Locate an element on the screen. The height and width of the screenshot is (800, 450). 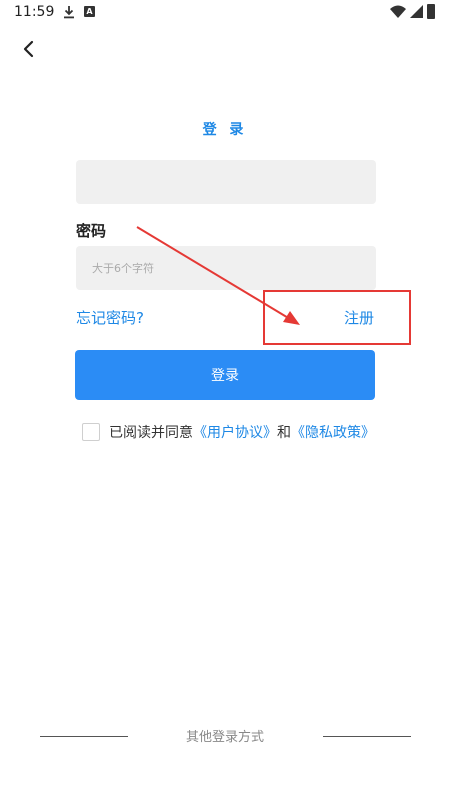
download-icon is located at coordinates (69, 12).